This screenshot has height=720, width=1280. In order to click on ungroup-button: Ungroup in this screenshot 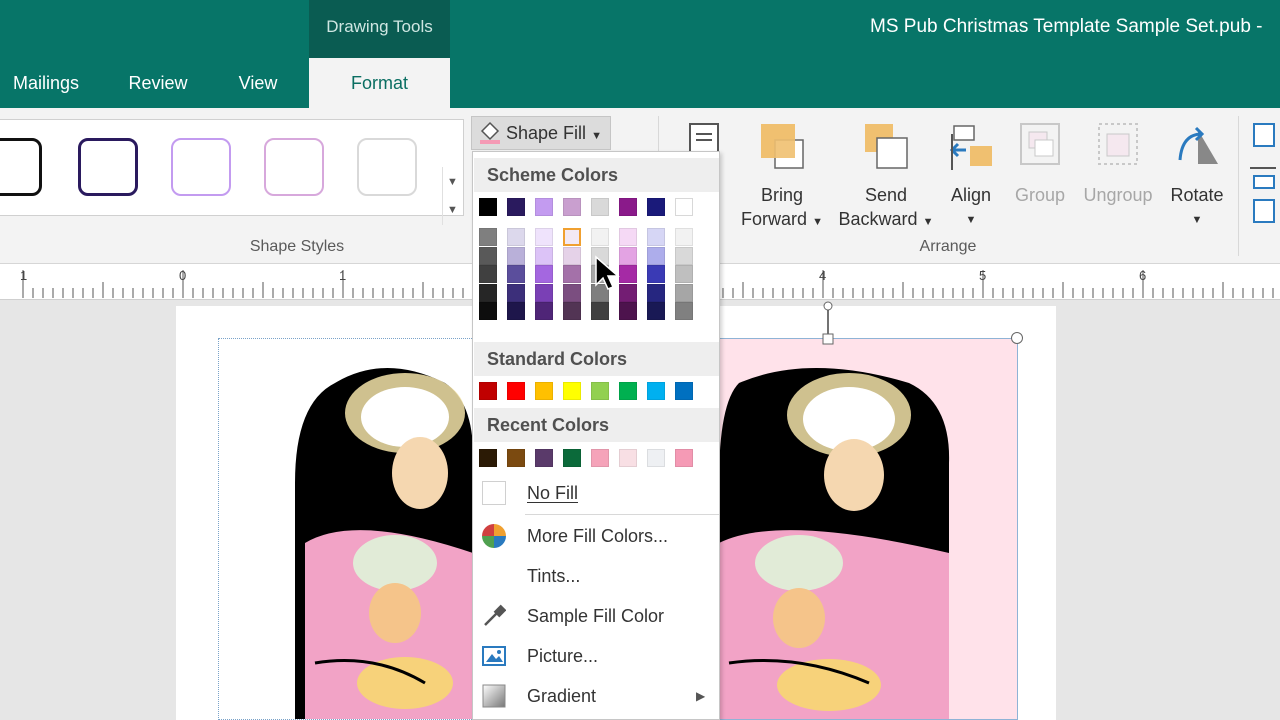, I will do `click(1118, 158)`.